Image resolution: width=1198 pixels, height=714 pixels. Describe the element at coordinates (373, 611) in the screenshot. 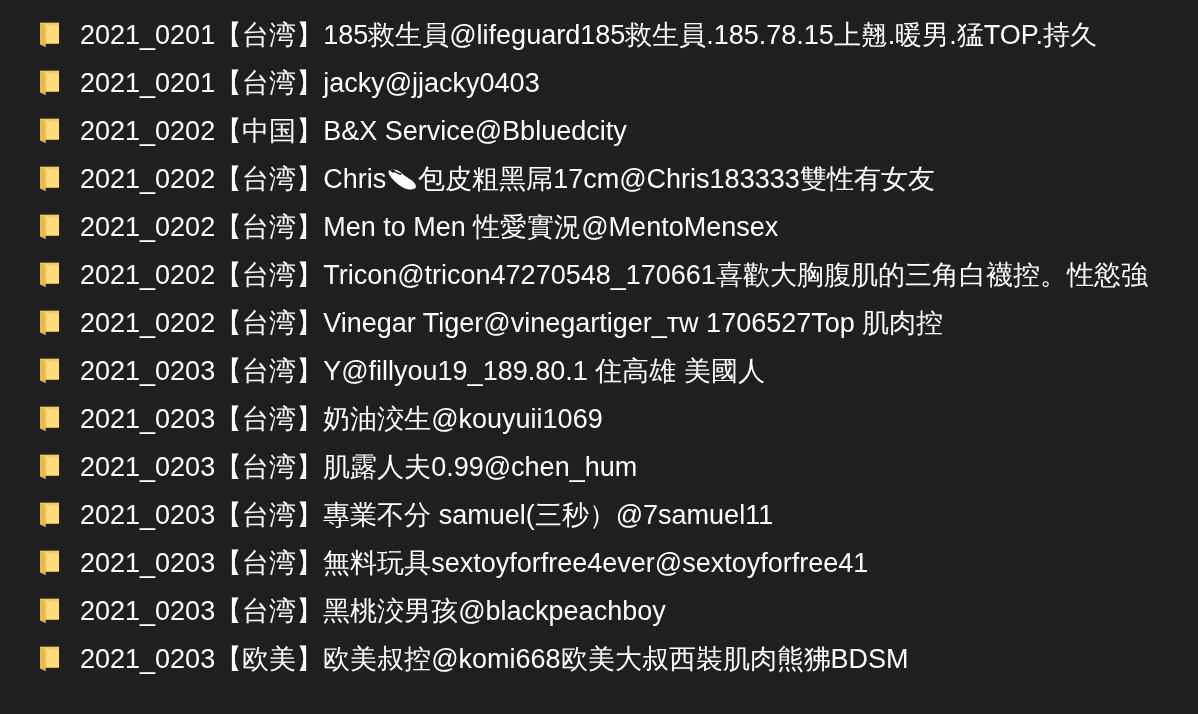

I see `folder-name: 2021_0203【台湾】黑桃洨男孩@blackpeachboy` at that location.